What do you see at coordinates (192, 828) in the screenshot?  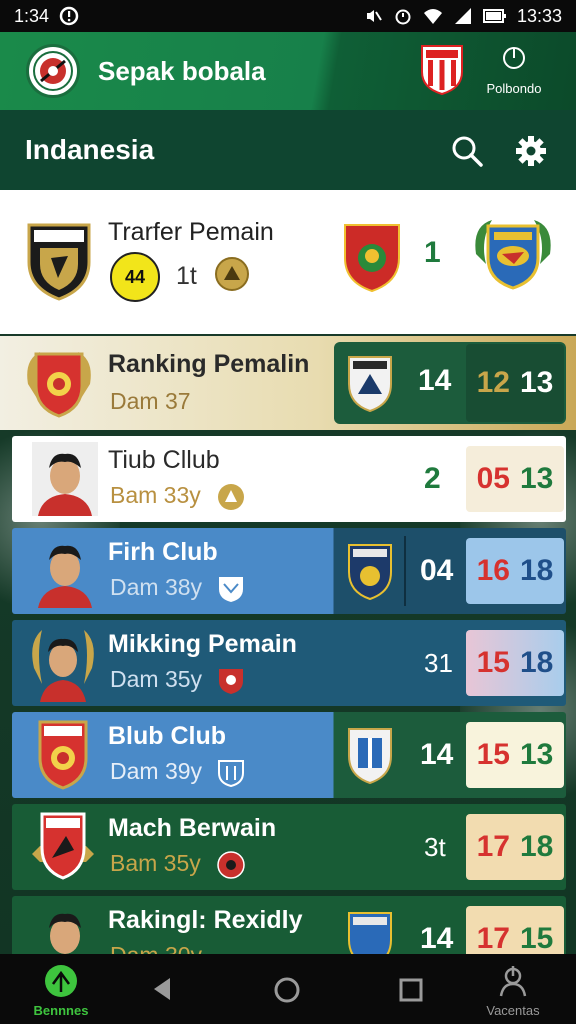 I see `row-name: Mach Berwain` at bounding box center [192, 828].